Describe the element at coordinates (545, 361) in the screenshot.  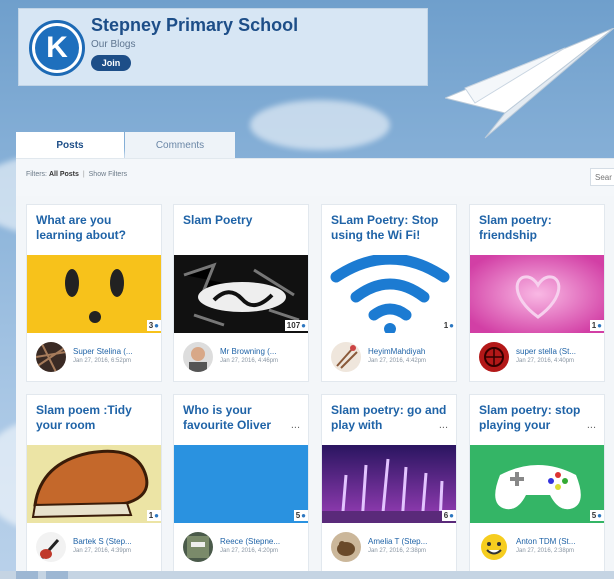
I see `post-date: Jan 27, 2016, 4:40pm` at that location.